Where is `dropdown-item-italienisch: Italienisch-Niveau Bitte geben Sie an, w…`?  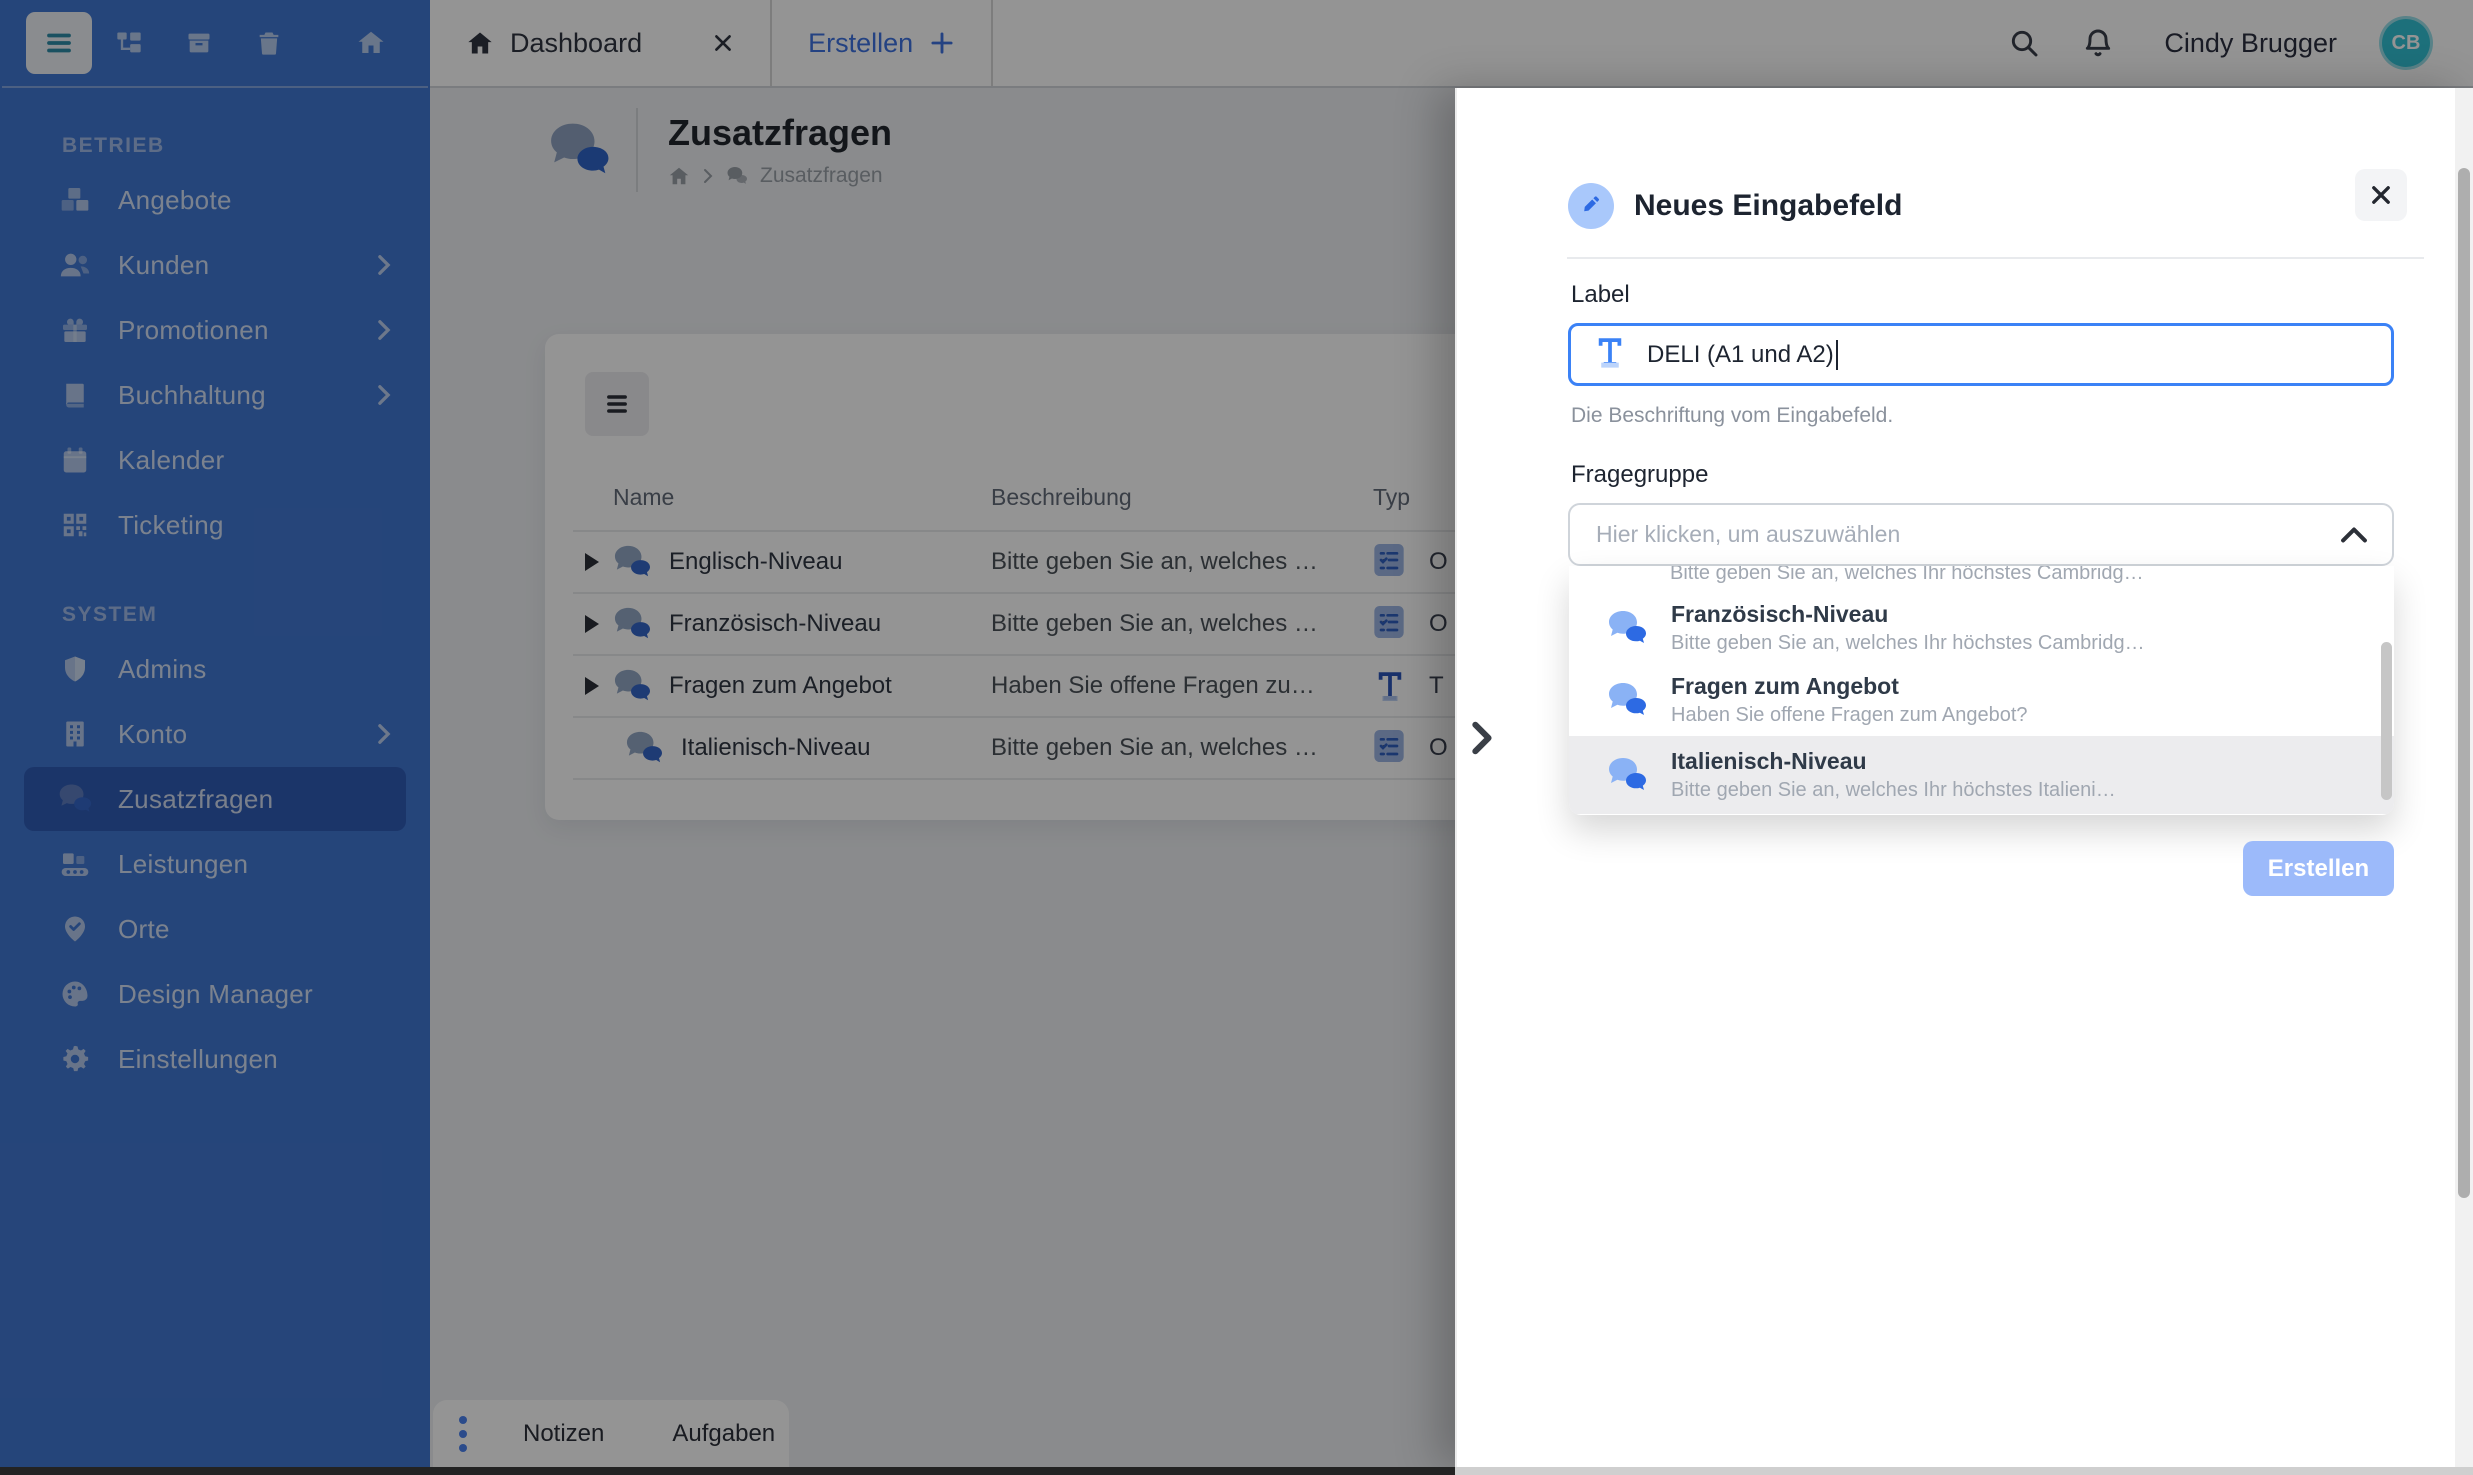 dropdown-item-italienisch: Italienisch-Niveau Bitte geben Sie an, w… is located at coordinates (1981, 775).